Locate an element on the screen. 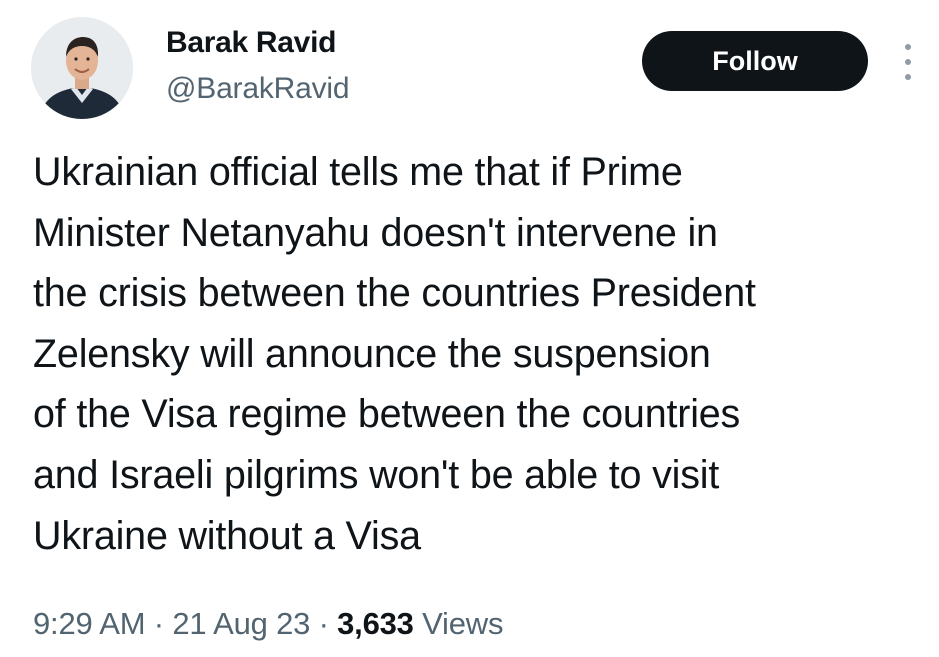 Image resolution: width=939 pixels, height=657 pixels. avatar is located at coordinates (82, 68).